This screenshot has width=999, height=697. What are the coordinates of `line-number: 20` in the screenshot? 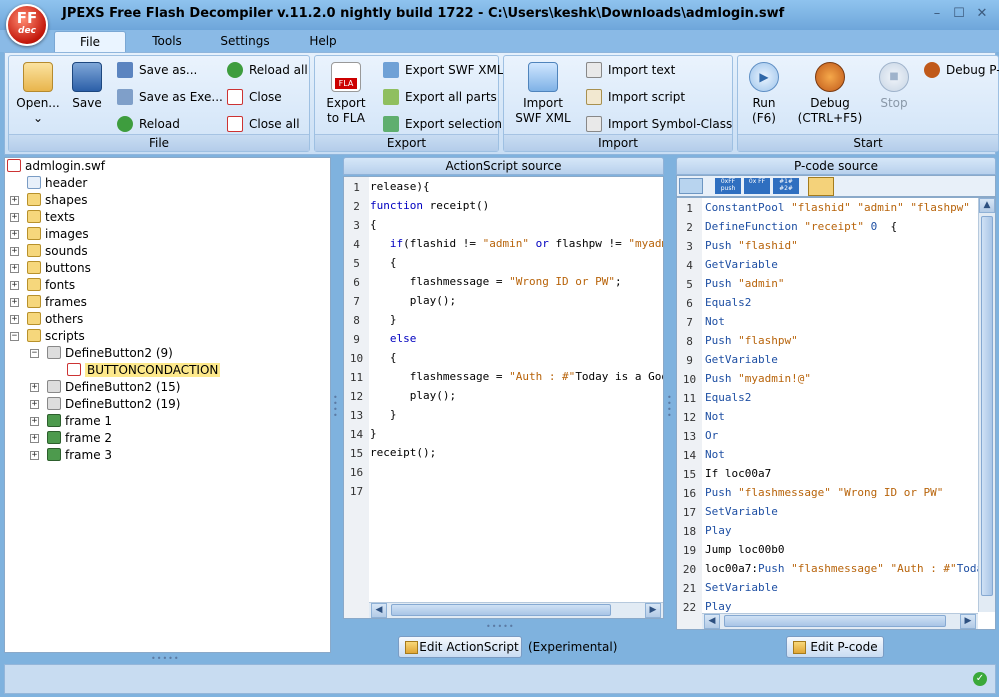 It's located at (689, 569).